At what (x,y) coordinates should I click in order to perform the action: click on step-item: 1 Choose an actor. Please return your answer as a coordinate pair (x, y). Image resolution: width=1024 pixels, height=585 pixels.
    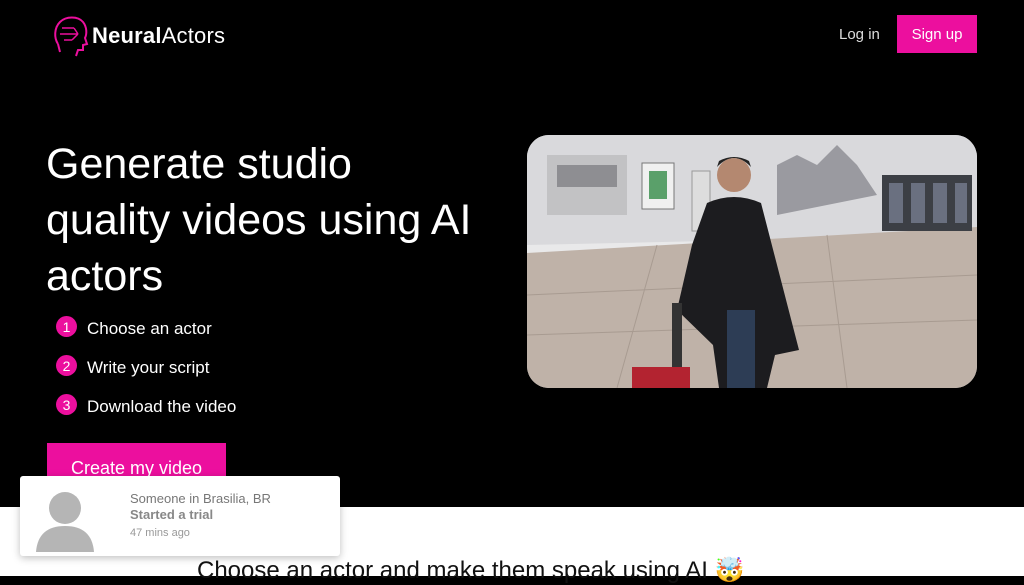
    Looking at the image, I should click on (146, 334).